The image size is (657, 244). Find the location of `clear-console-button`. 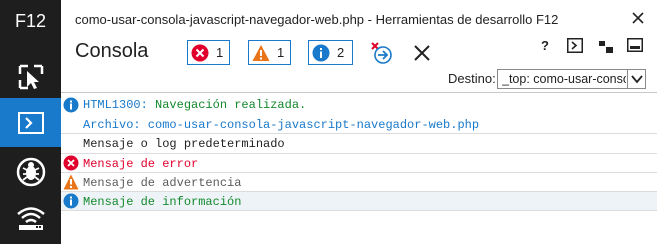

clear-console-button is located at coordinates (422, 53).